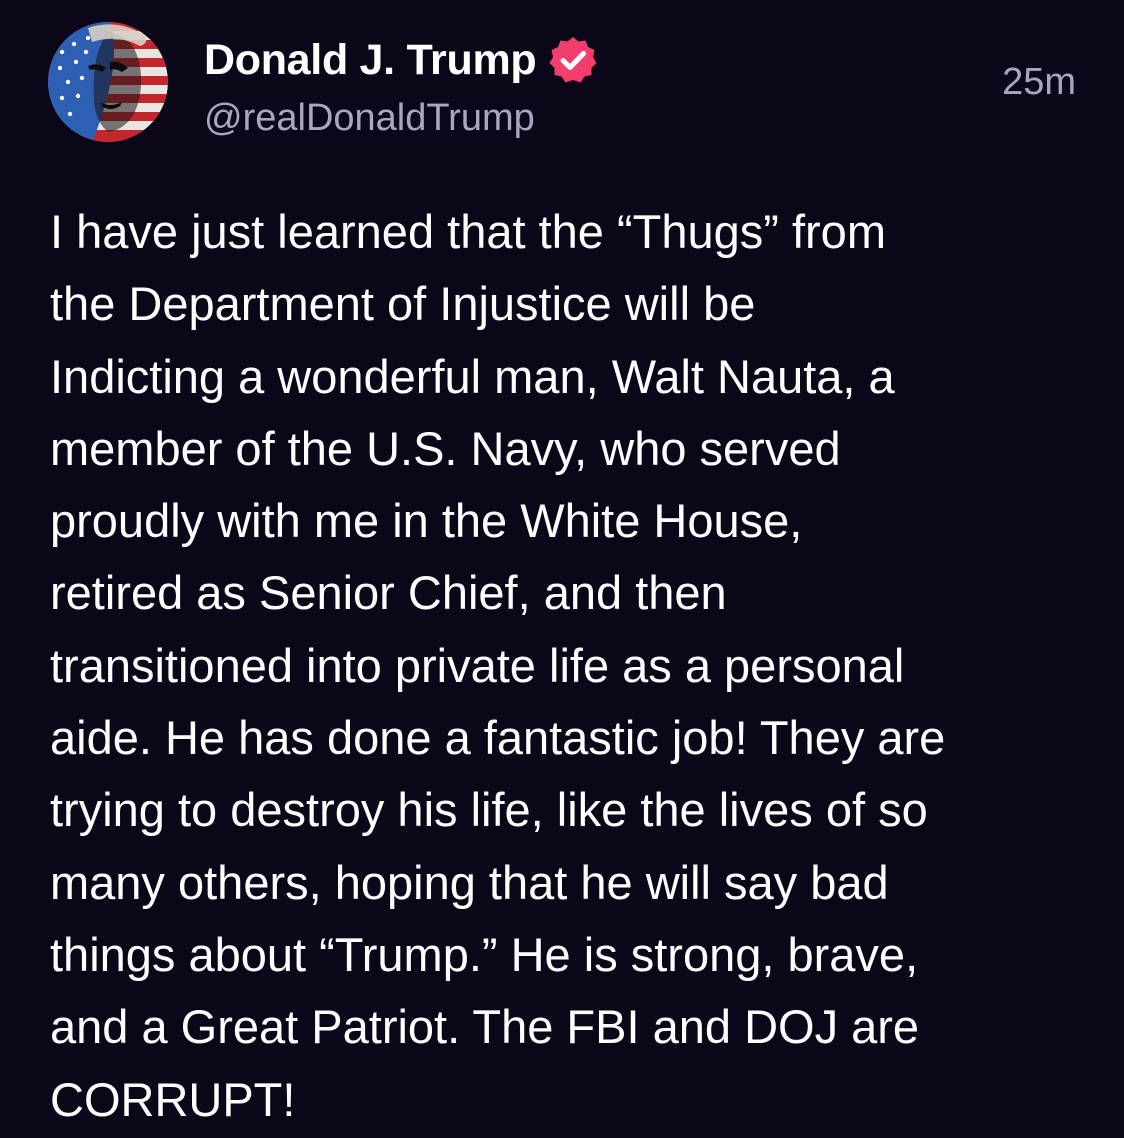 The height and width of the screenshot is (1138, 1124). What do you see at coordinates (469, 882) in the screenshot?
I see `post-body-line: many others, hoping that he will say bad` at bounding box center [469, 882].